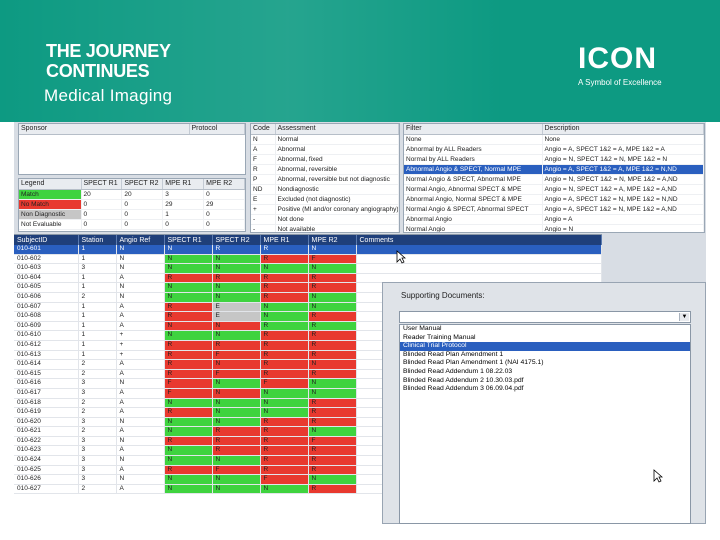 This screenshot has height=540, width=720. Describe the element at coordinates (623, 209) in the screenshot. I see `filter-description: Angio = A, SPECT 1&2 = N, MPE 1&2 = A,ND` at that location.